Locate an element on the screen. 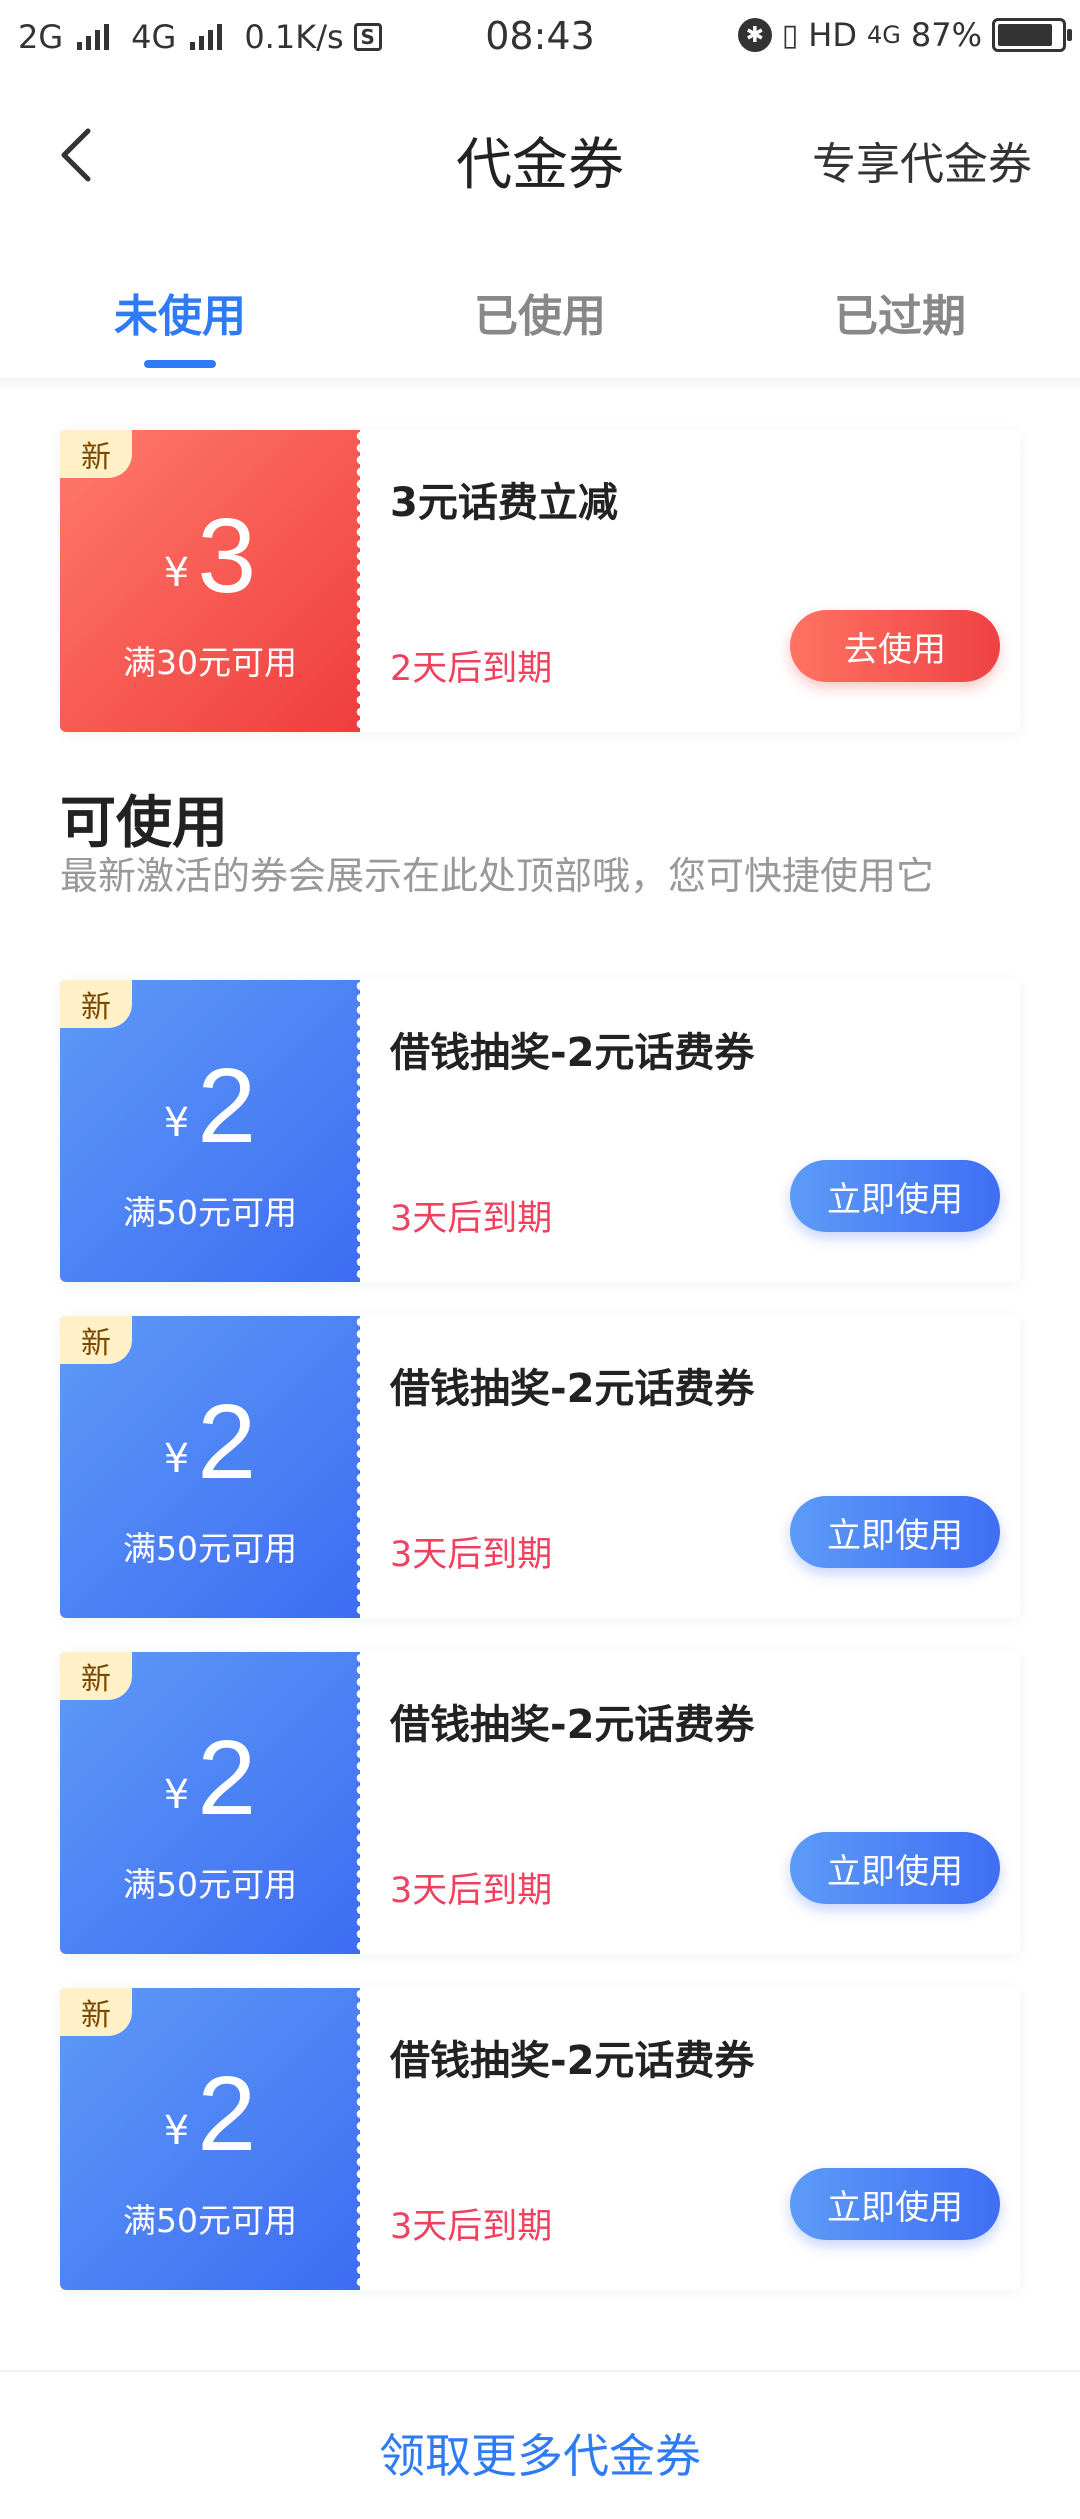 Image resolution: width=1080 pixels, height=2519 pixels. coupon-value-panel: 新 ¥3 满30元可用 is located at coordinates (210, 581).